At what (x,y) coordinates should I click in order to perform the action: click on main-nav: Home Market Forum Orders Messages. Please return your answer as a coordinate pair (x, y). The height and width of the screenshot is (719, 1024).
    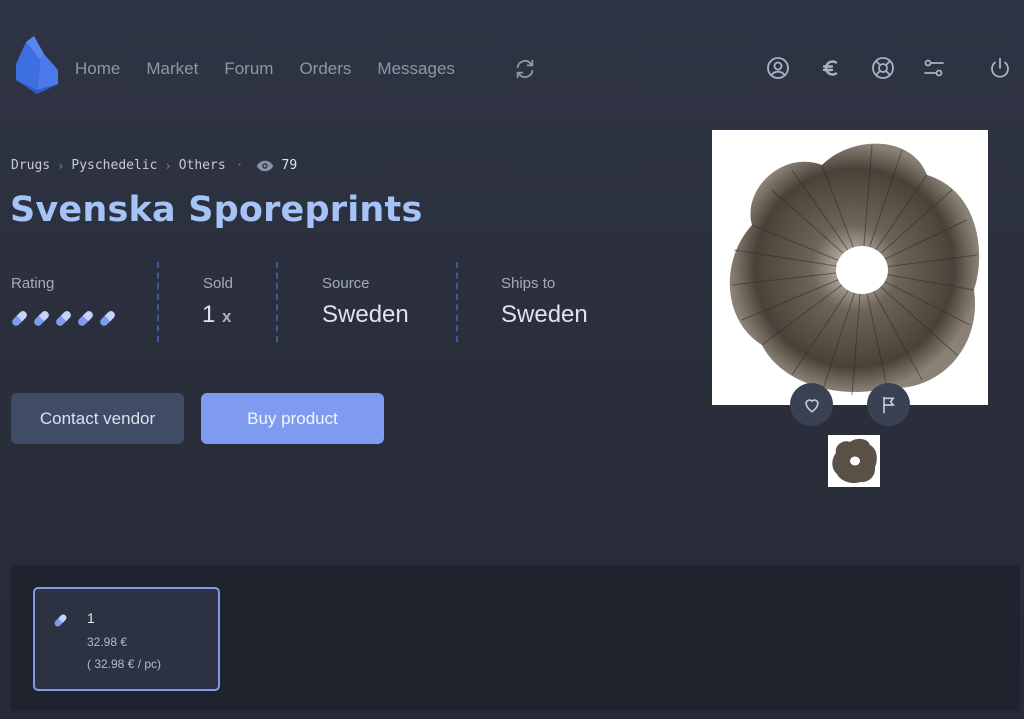
    Looking at the image, I should click on (278, 69).